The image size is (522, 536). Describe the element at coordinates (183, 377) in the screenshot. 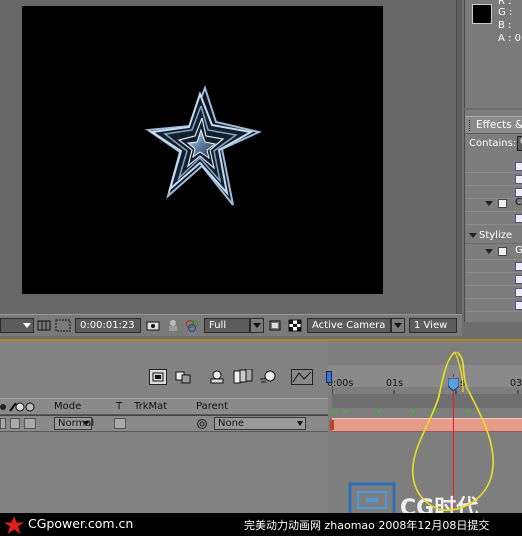

I see `draft-3d-icon` at that location.